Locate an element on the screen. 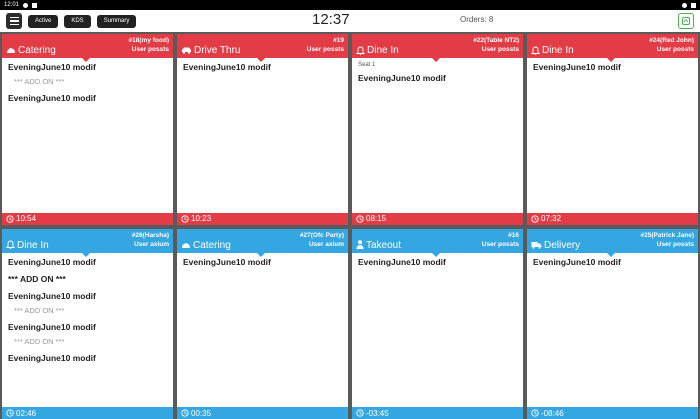  order-header: Drive Thru #19 User possts is located at coordinates (262, 48).